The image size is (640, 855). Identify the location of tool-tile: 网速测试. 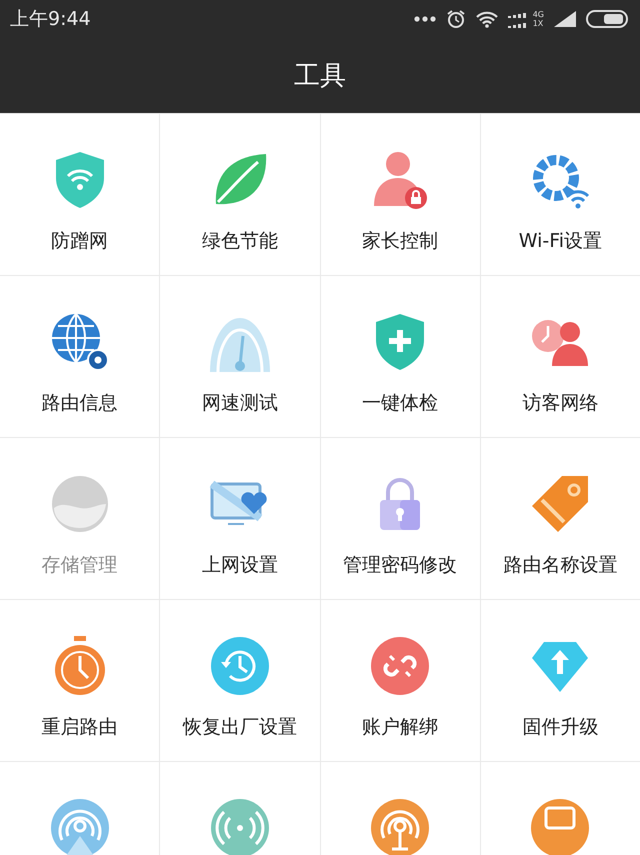
(240, 356).